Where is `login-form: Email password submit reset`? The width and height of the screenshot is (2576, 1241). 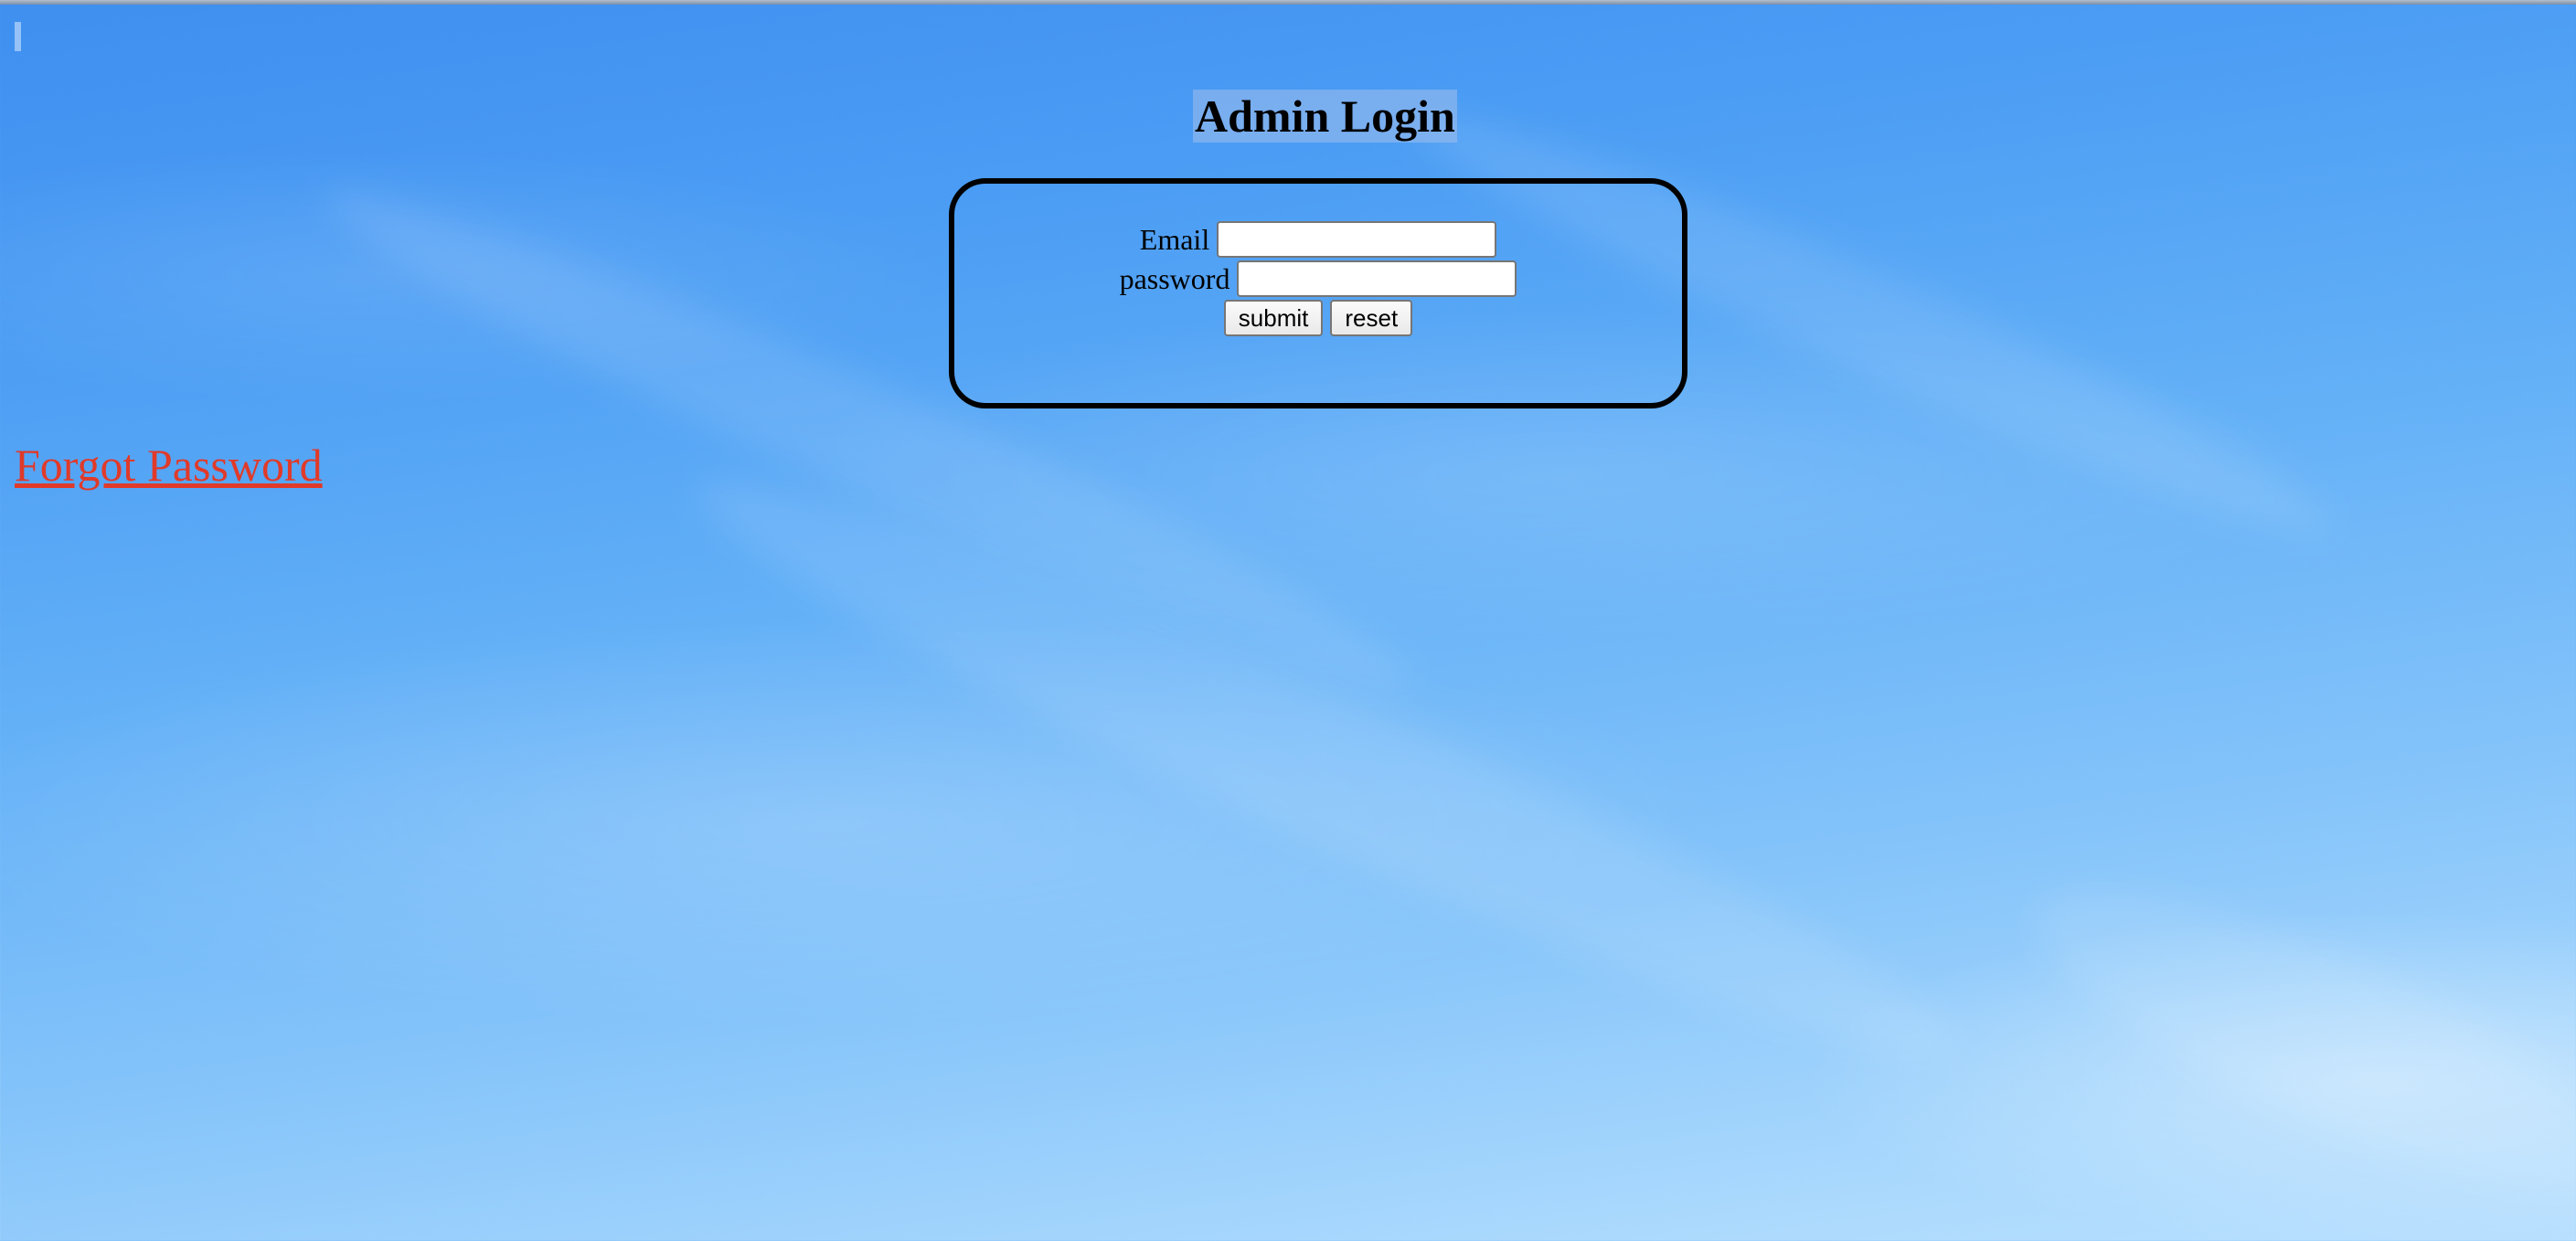 login-form: Email password submit reset is located at coordinates (1318, 293).